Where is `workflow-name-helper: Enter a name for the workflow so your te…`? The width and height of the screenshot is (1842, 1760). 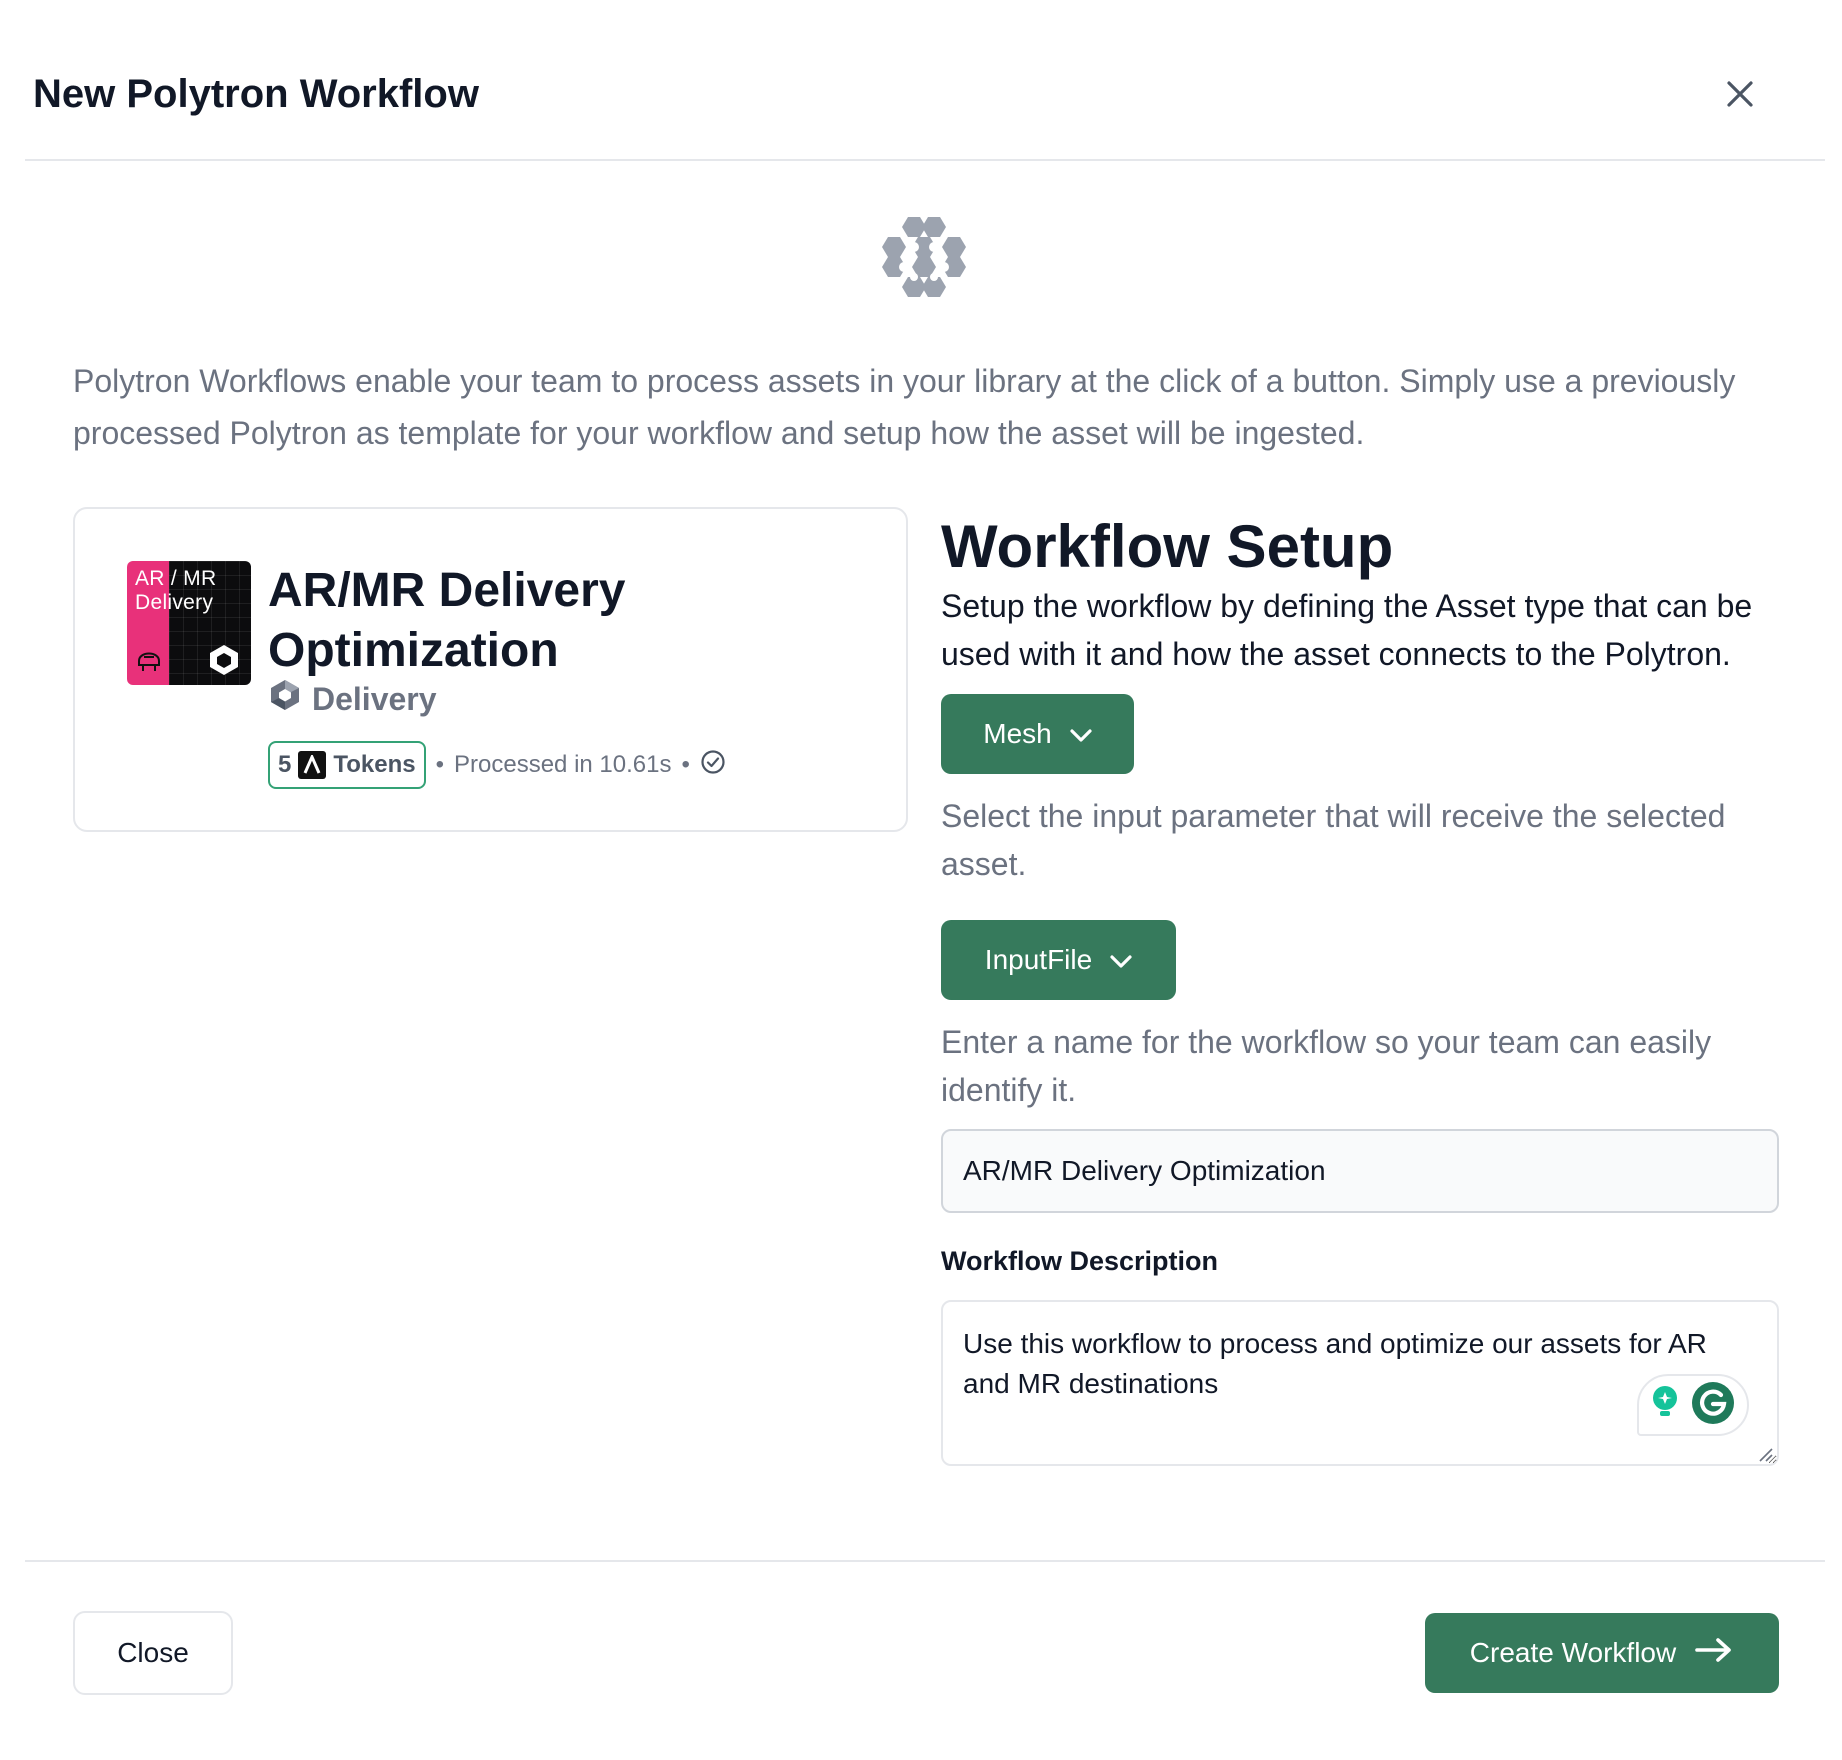
workflow-name-helper: Enter a name for the workflow so your te… is located at coordinates (1326, 1066).